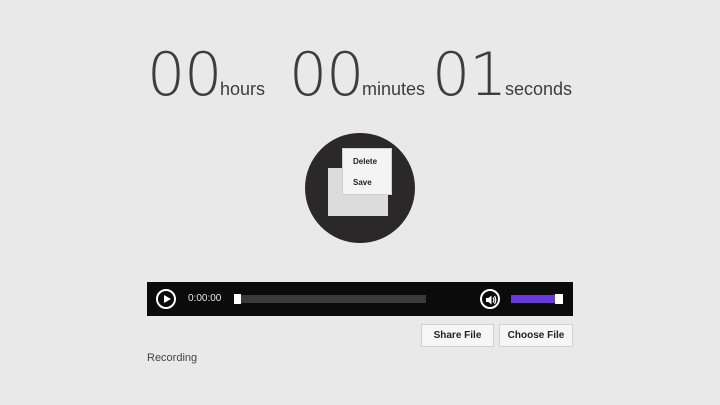 Image resolution: width=720 pixels, height=405 pixels. I want to click on play-icon, so click(166, 299).